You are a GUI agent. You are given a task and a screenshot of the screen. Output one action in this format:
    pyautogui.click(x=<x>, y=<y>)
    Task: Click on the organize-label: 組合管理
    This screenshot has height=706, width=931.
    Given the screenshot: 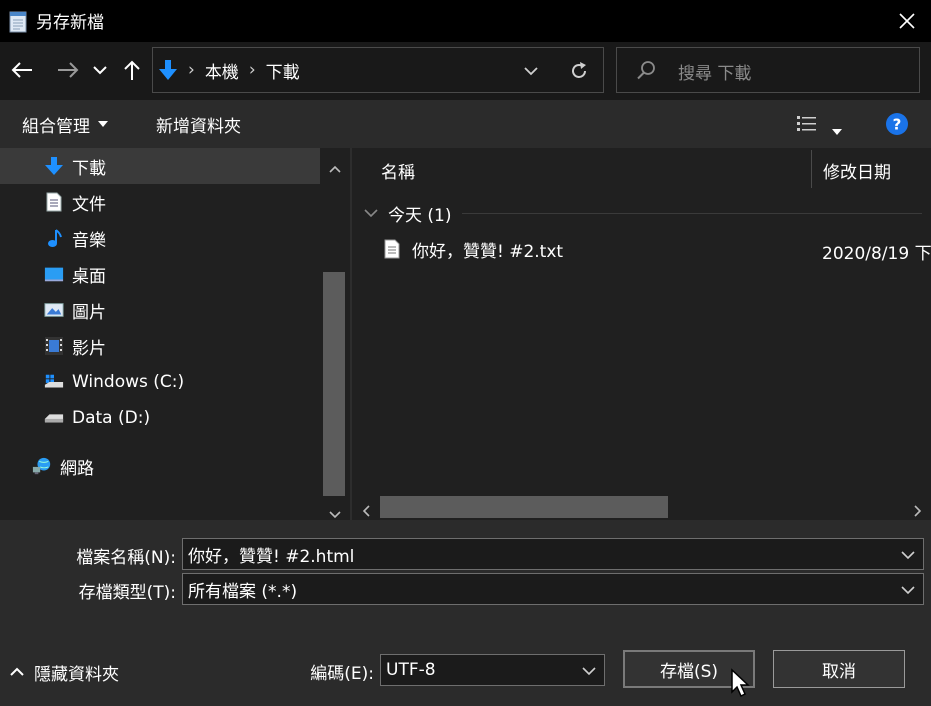 What is the action you would take?
    pyautogui.click(x=56, y=126)
    